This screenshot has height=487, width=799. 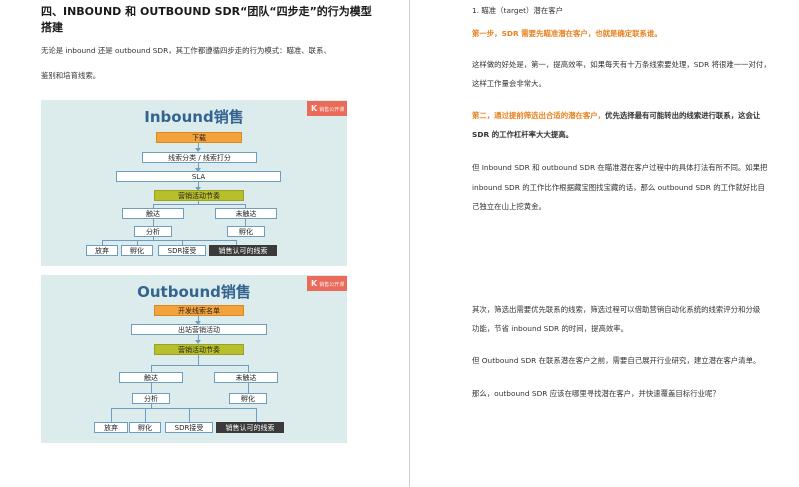 I want to click on list-item-target: 1. 瞄准（target）潜在客户, so click(x=517, y=10).